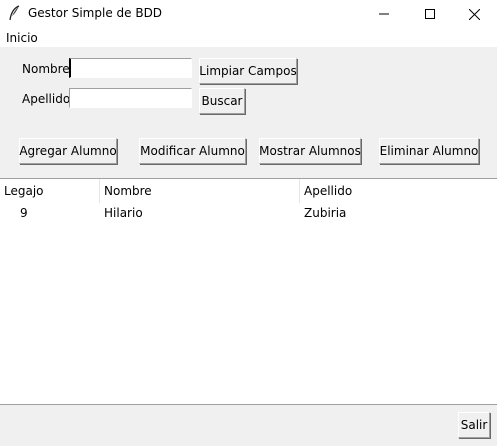  I want to click on maximize-button, so click(430, 14).